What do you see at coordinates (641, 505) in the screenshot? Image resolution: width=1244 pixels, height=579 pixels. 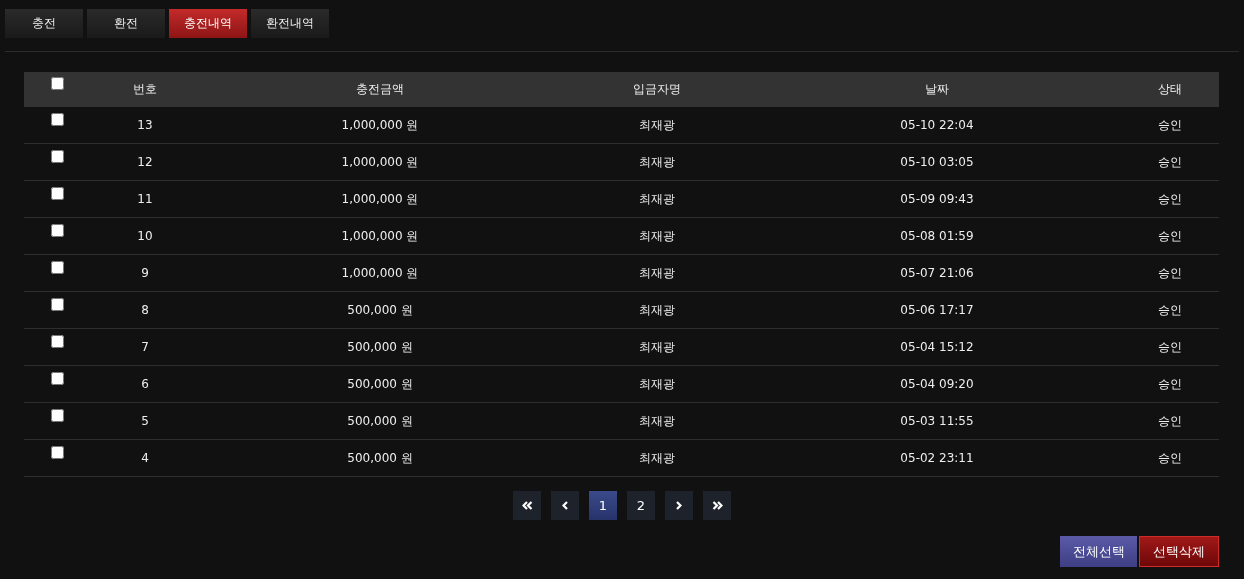 I see `page-button: 2` at bounding box center [641, 505].